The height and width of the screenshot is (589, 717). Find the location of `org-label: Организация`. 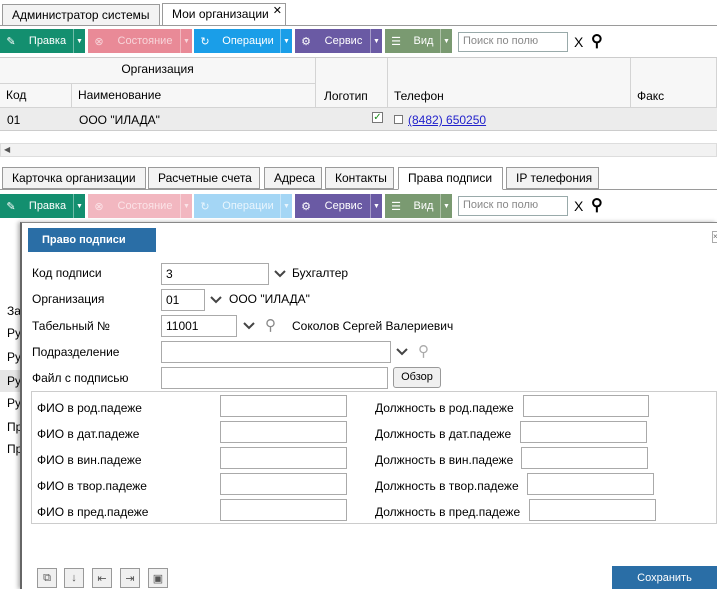

org-label: Организация is located at coordinates (68, 299).